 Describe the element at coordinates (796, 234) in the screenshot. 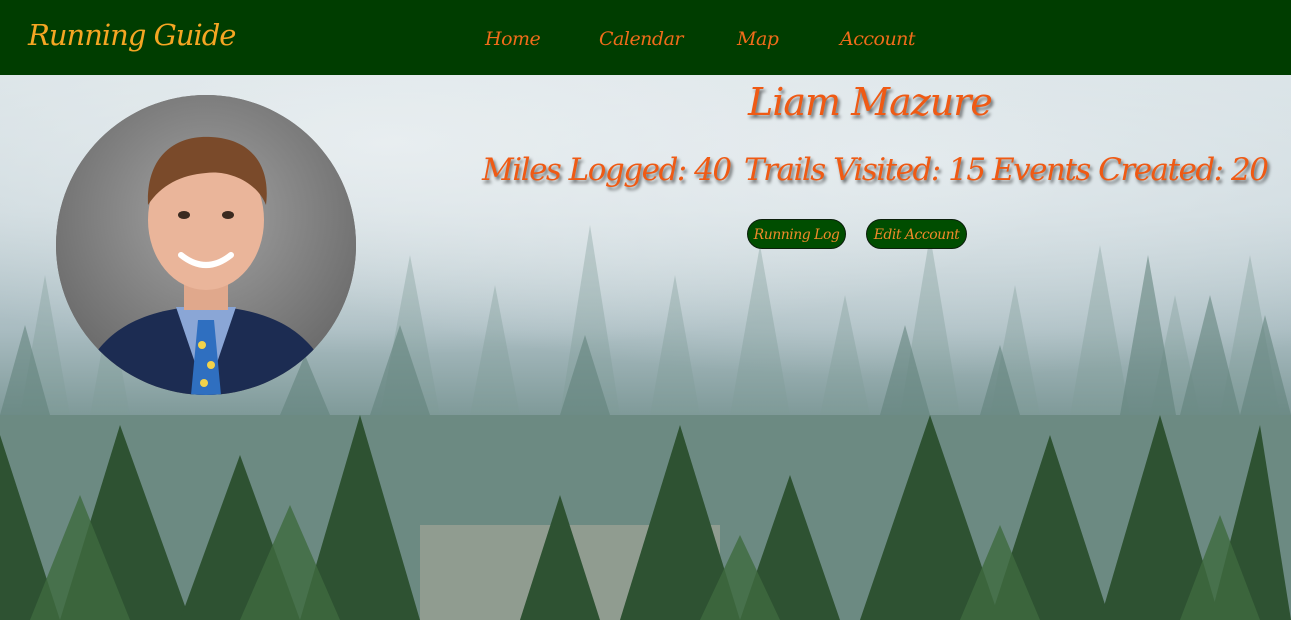

I see `running-log-button: Running Log` at that location.